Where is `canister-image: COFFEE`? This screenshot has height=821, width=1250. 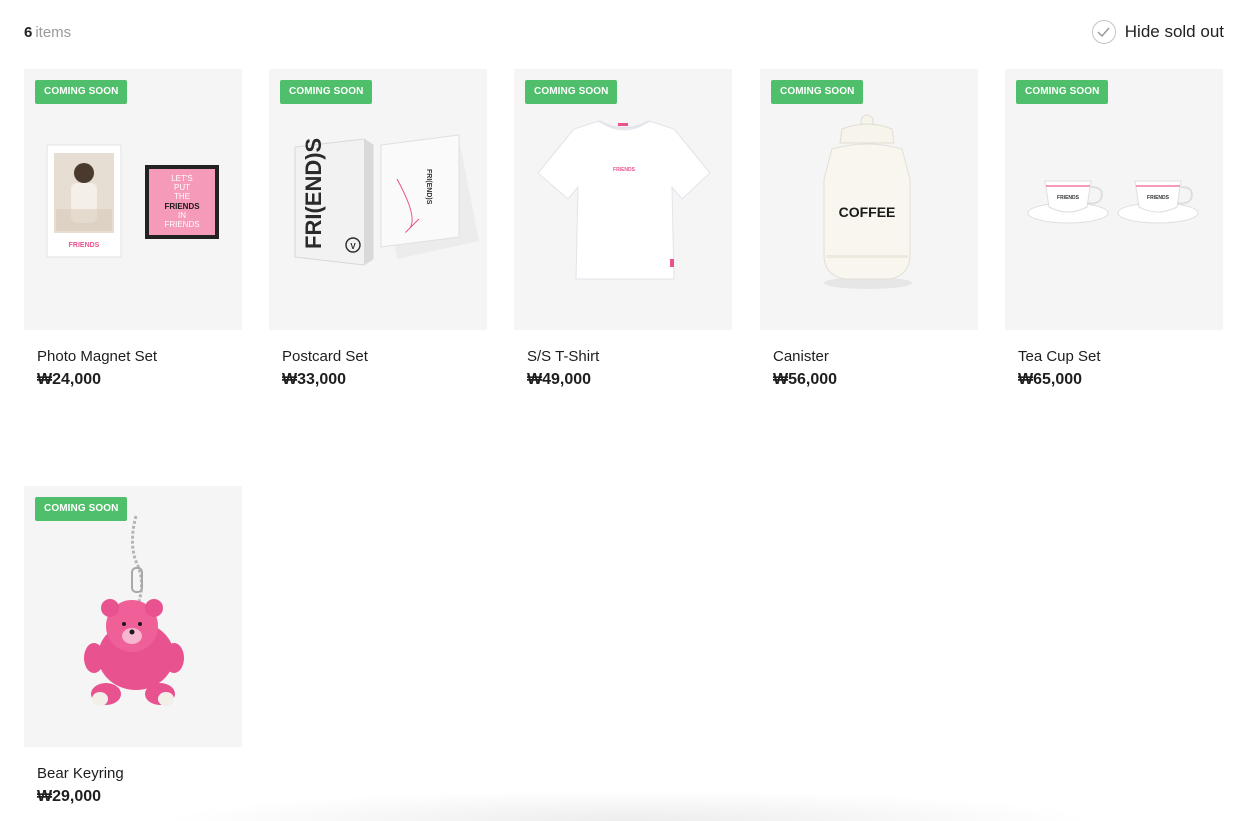
canister-image: COFFEE is located at coordinates (867, 201).